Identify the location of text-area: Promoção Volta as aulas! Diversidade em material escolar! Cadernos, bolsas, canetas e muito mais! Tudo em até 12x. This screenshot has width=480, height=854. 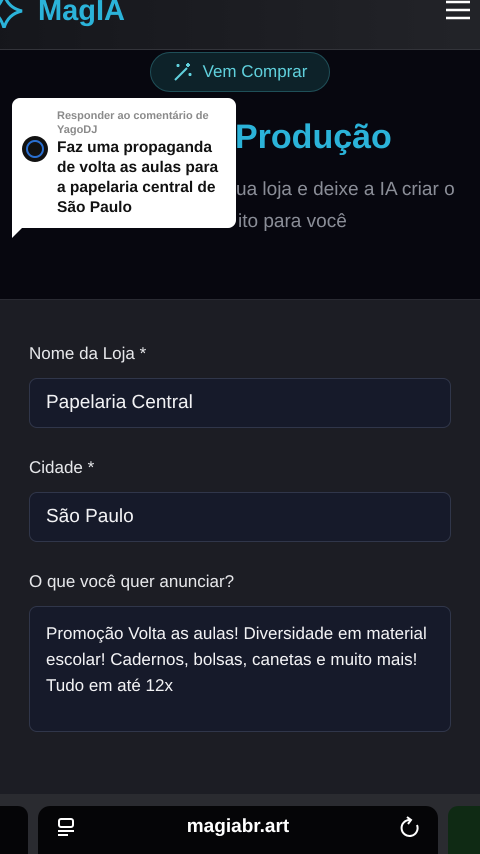
(240, 669).